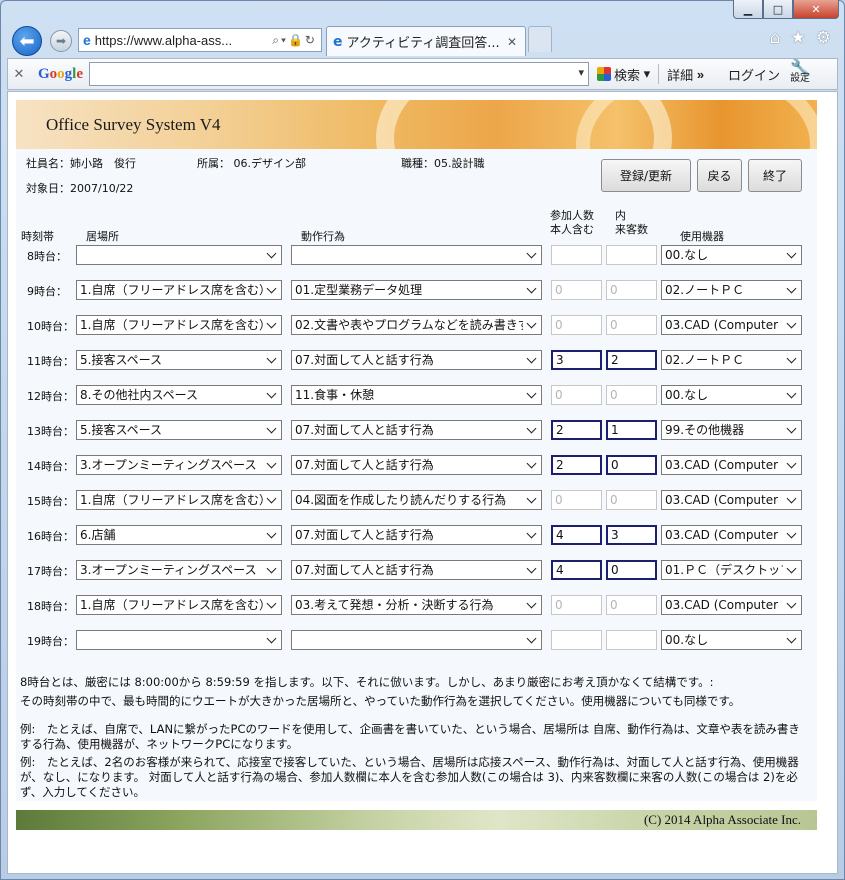 The height and width of the screenshot is (880, 845). Describe the element at coordinates (604, 74) in the screenshot. I see `google-search-icon` at that location.